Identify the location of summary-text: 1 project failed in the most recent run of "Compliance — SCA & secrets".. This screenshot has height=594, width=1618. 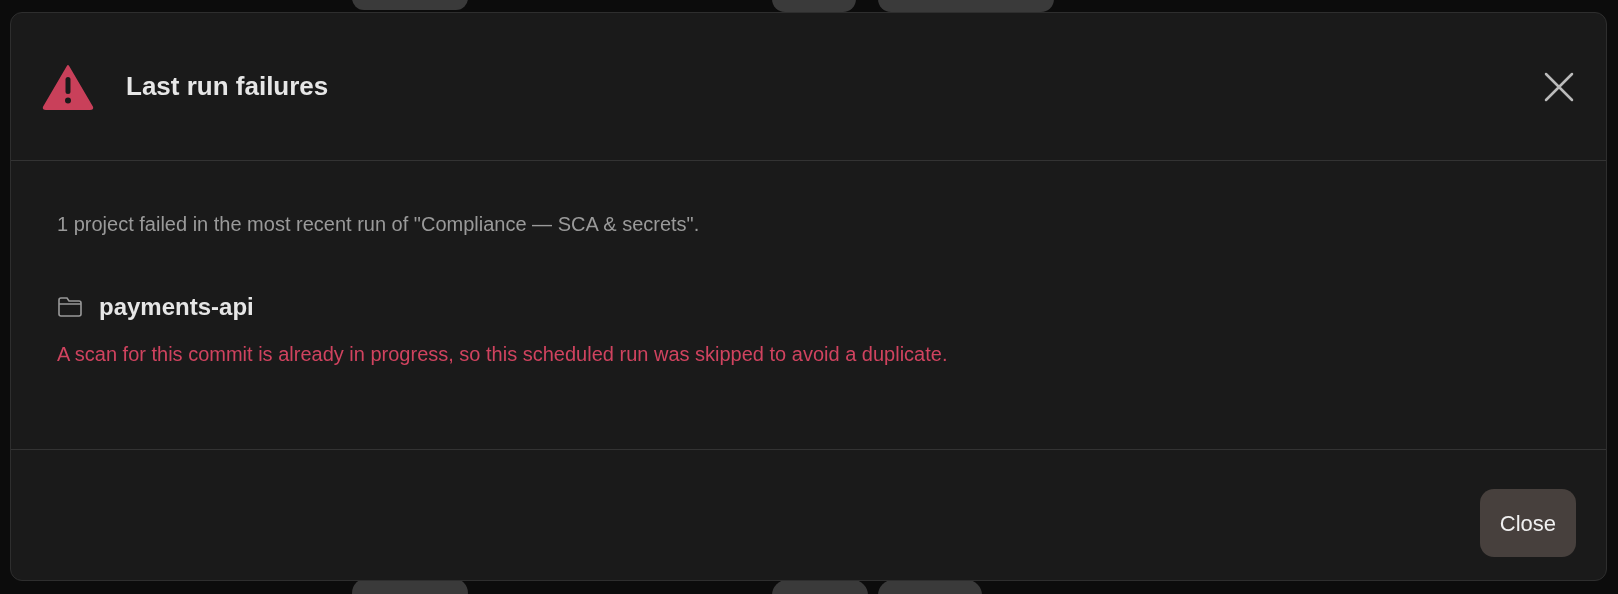
(379, 224).